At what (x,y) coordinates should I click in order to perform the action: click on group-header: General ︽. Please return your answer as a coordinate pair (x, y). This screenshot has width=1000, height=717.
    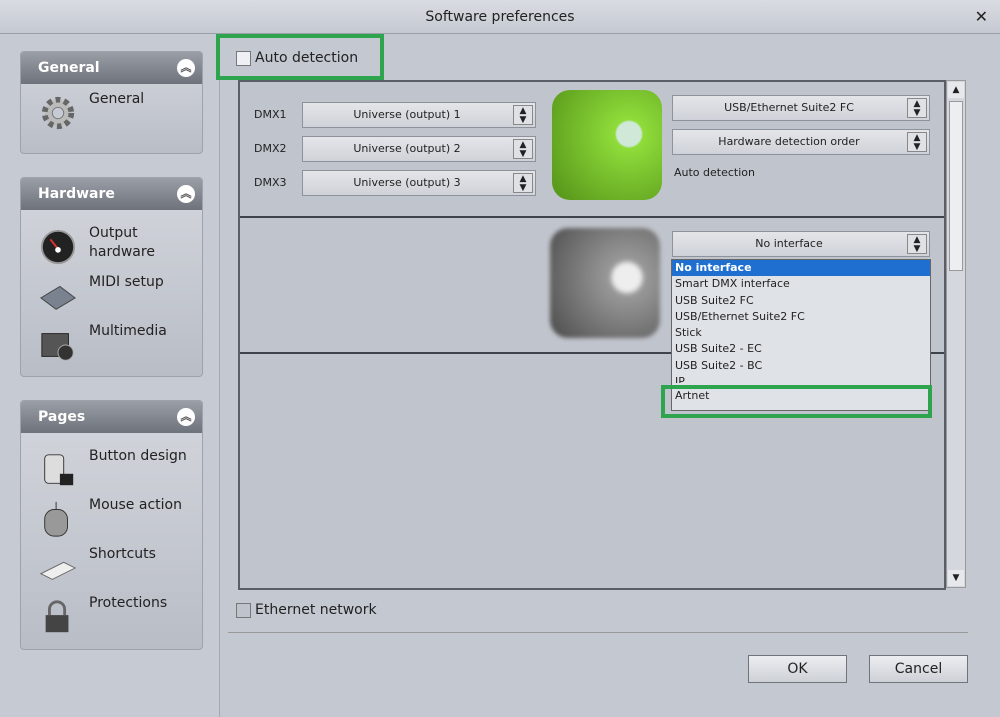
    Looking at the image, I should click on (111, 68).